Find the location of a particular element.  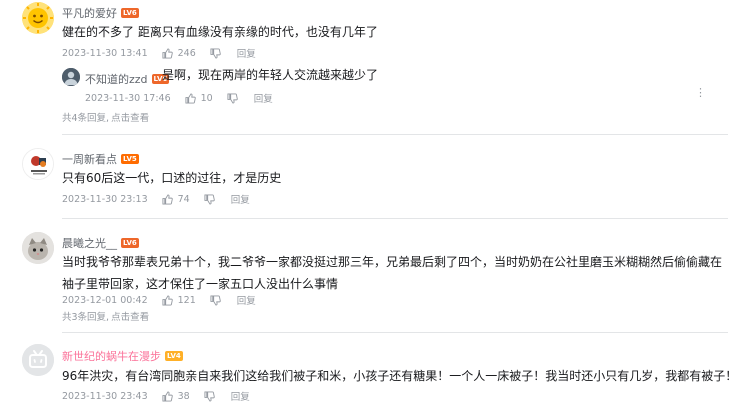

sub-reply-meta: 2023-11-30 17:46 10 回复 is located at coordinates (179, 98).